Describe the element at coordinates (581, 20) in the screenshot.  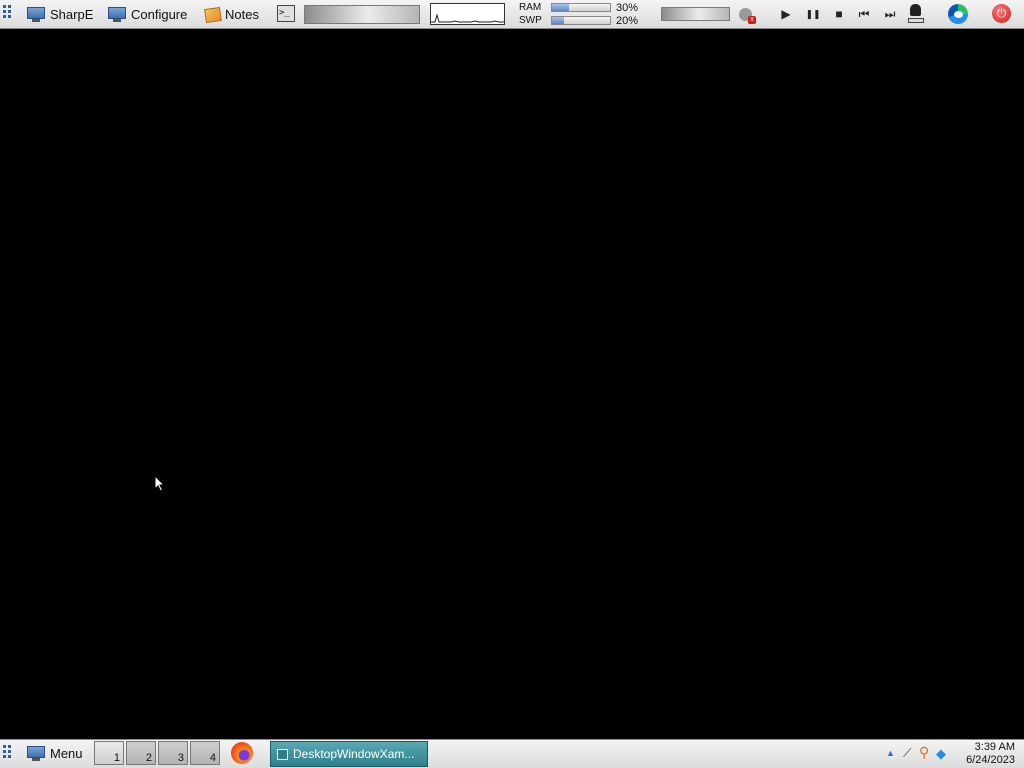
I see `swap-meter` at that location.